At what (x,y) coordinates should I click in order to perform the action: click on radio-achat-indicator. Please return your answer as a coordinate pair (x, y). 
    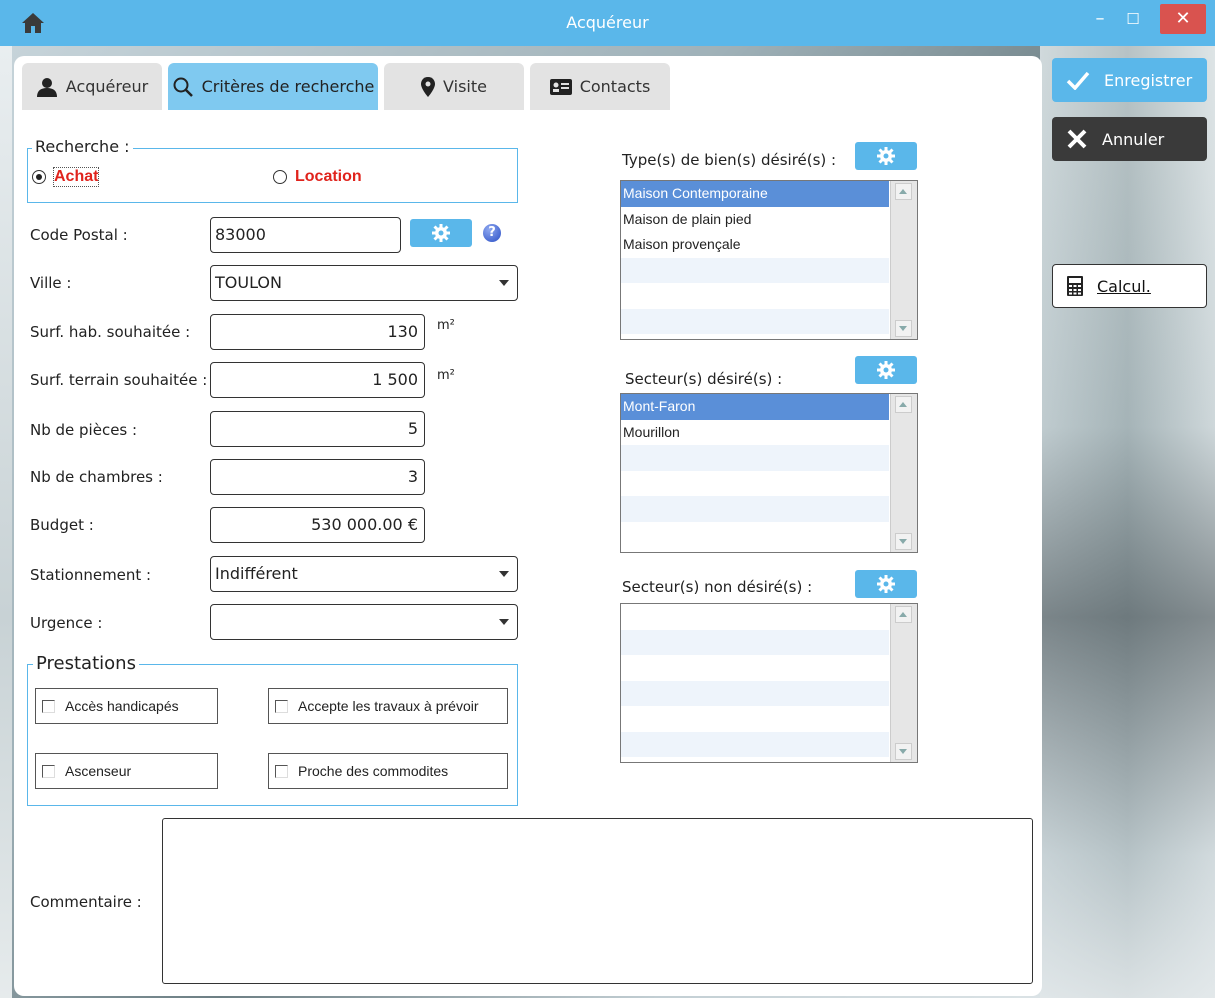
    Looking at the image, I should click on (39, 177).